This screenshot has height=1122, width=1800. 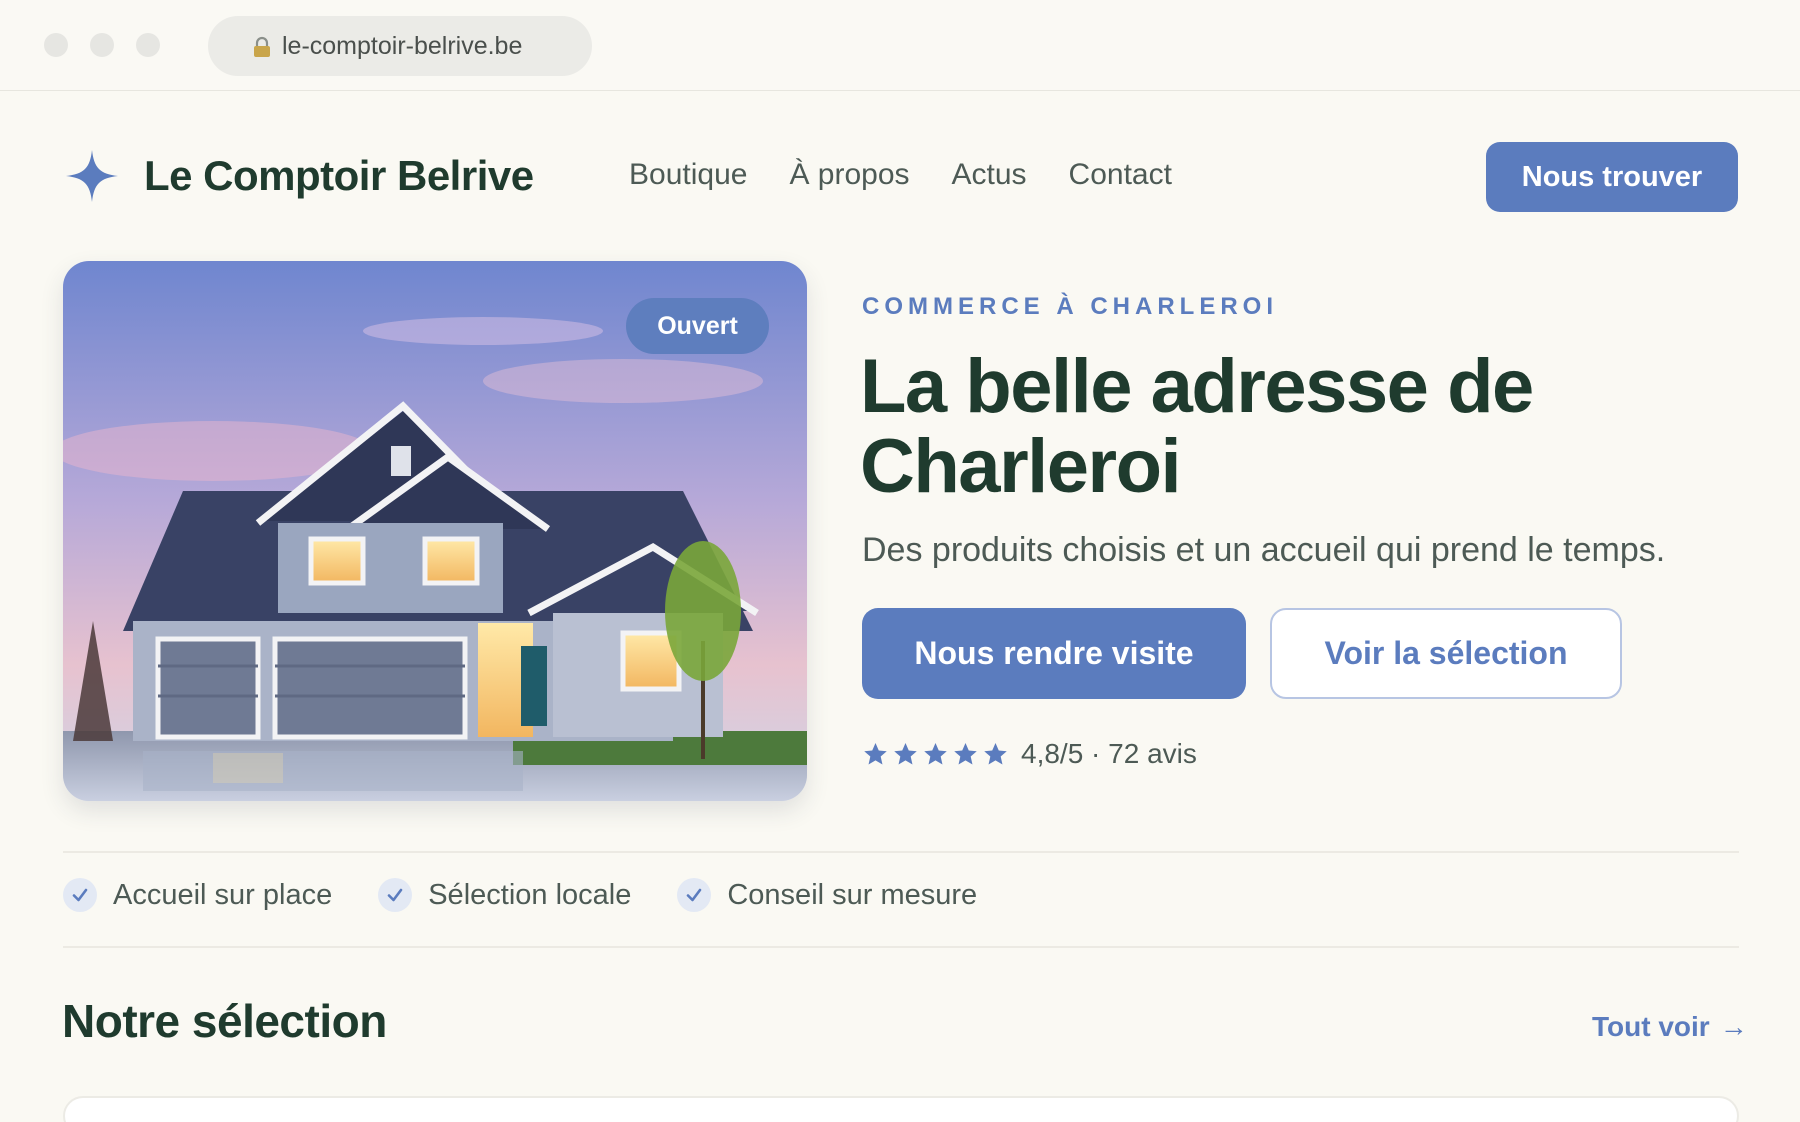 I want to click on feature-item: Sélection locale, so click(x=504, y=895).